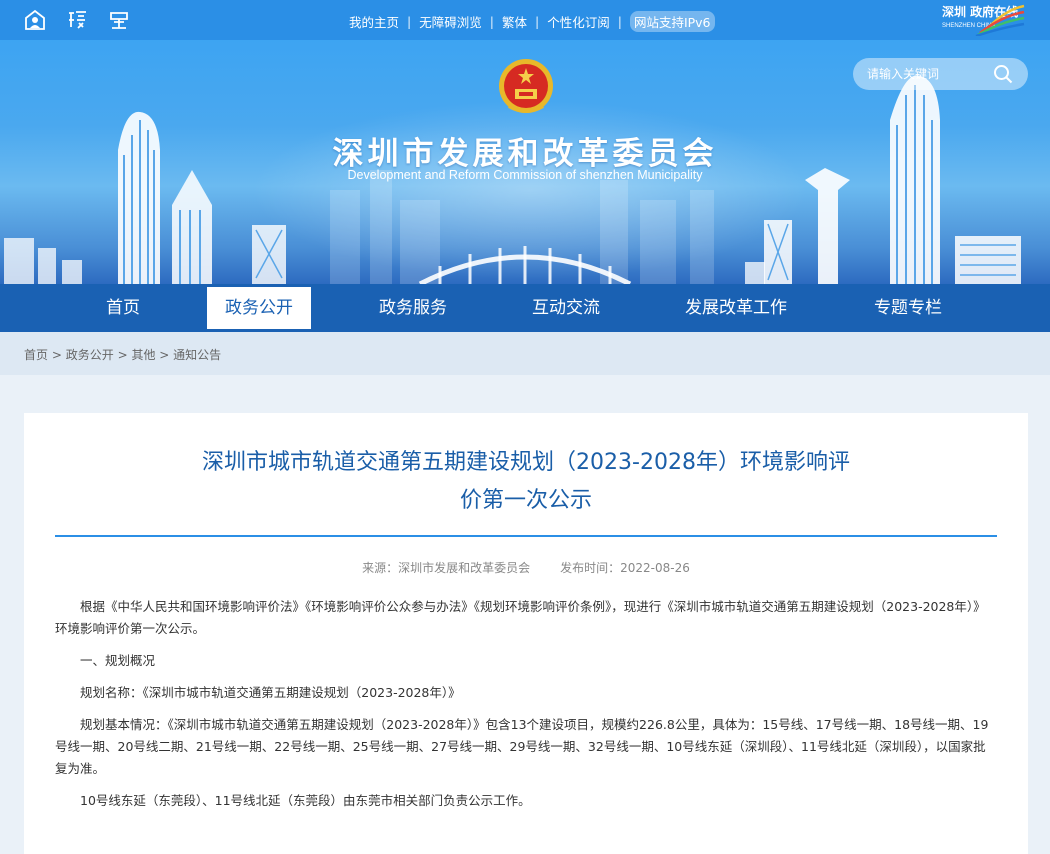 This screenshot has width=1050, height=854. I want to click on national-emblem-icon, so click(526, 87).